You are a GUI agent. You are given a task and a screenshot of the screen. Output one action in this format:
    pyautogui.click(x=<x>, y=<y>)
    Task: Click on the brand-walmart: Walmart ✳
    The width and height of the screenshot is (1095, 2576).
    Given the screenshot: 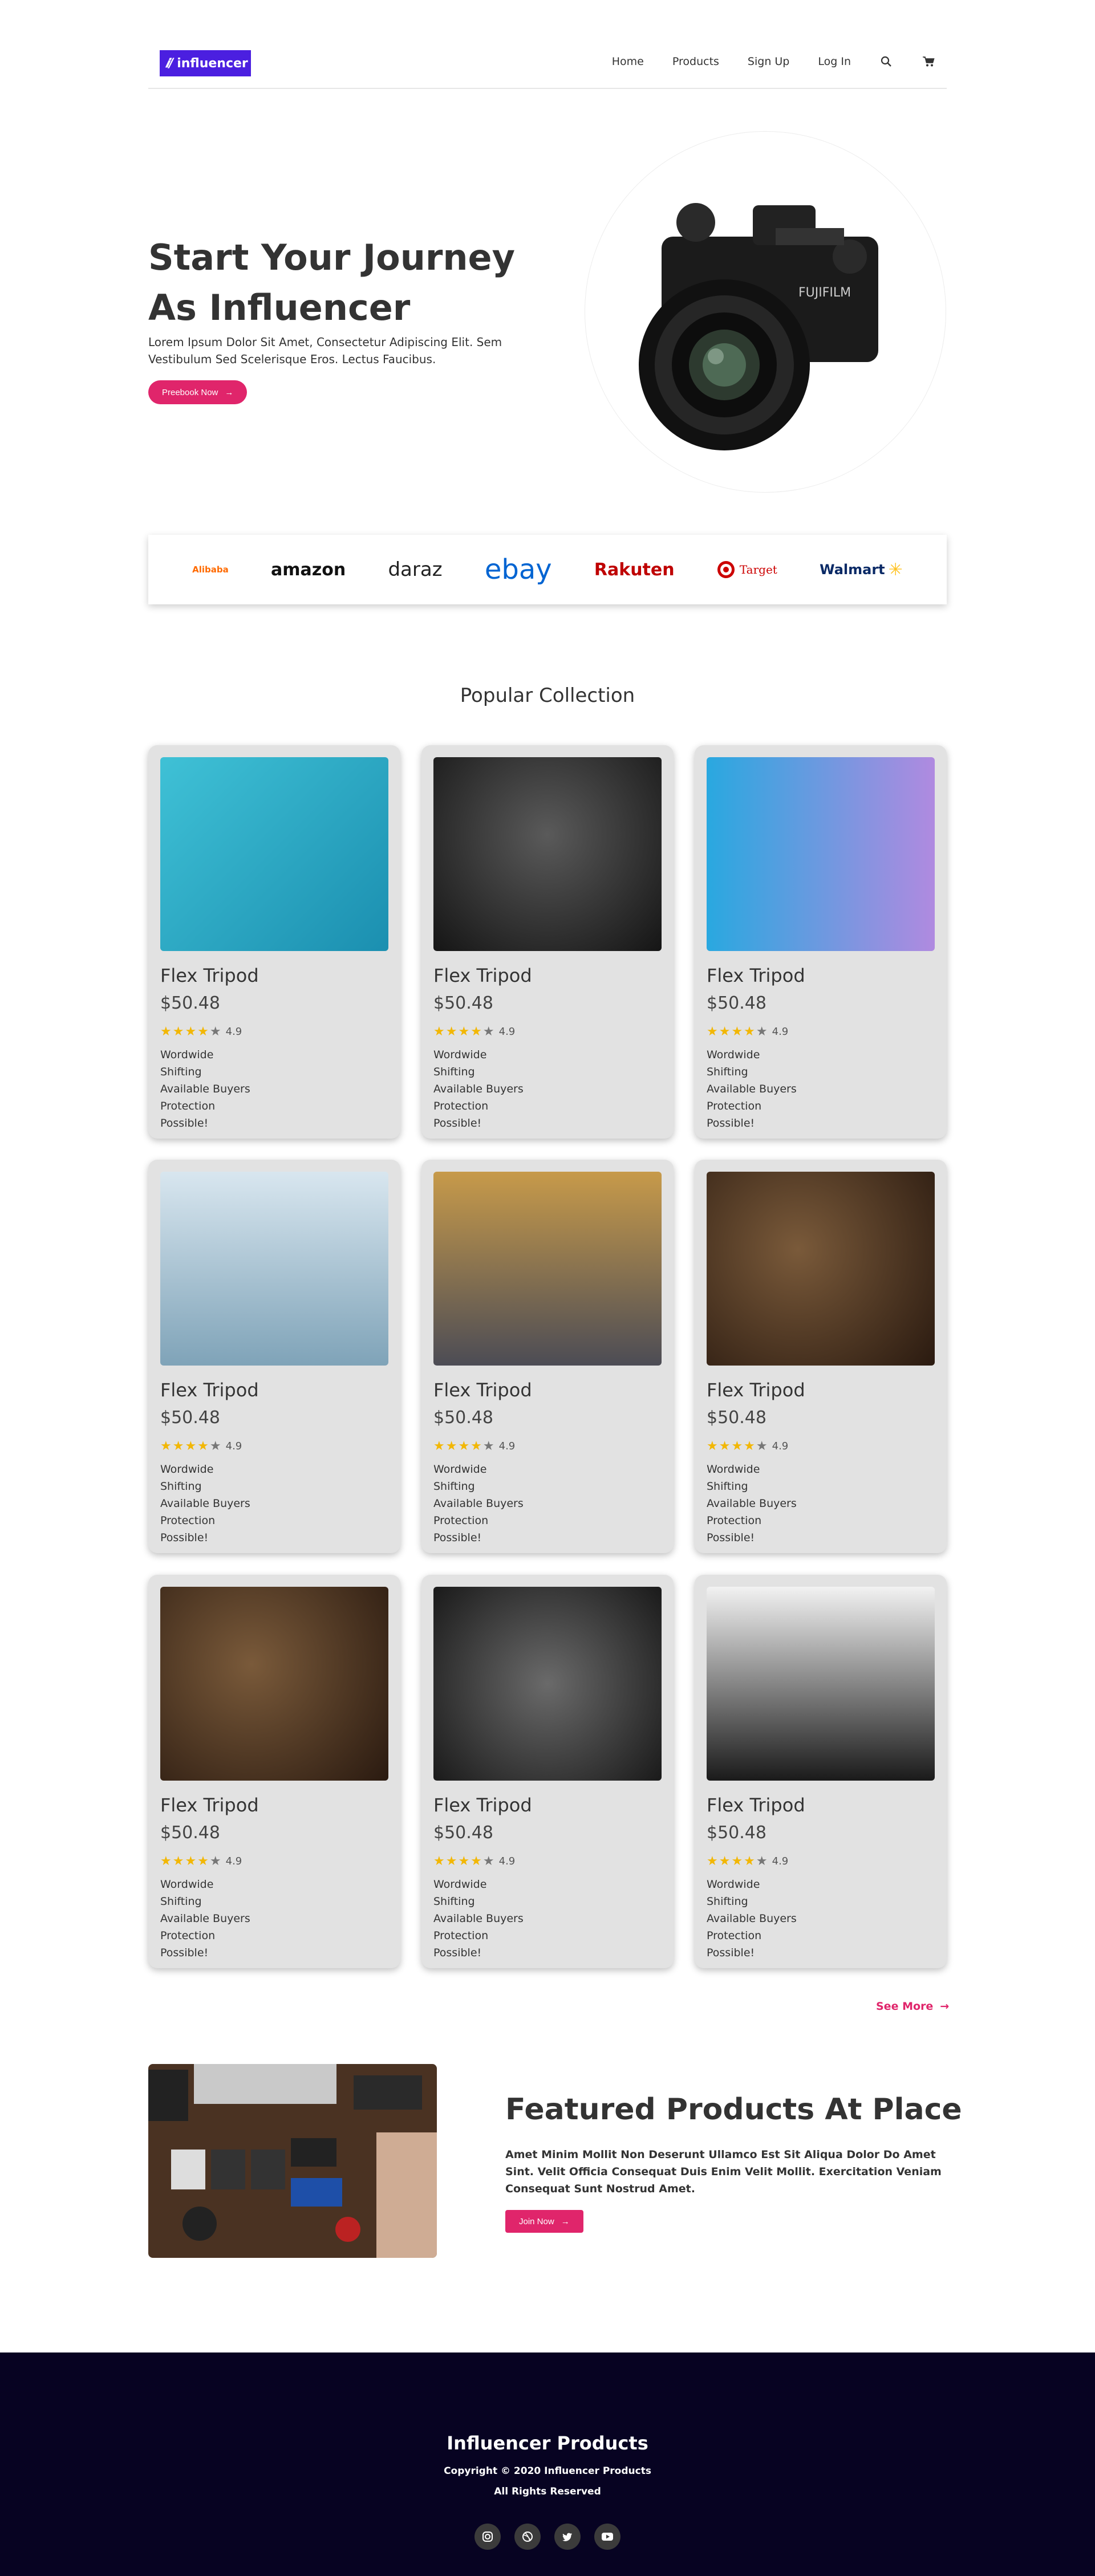 What is the action you would take?
    pyautogui.click(x=861, y=570)
    